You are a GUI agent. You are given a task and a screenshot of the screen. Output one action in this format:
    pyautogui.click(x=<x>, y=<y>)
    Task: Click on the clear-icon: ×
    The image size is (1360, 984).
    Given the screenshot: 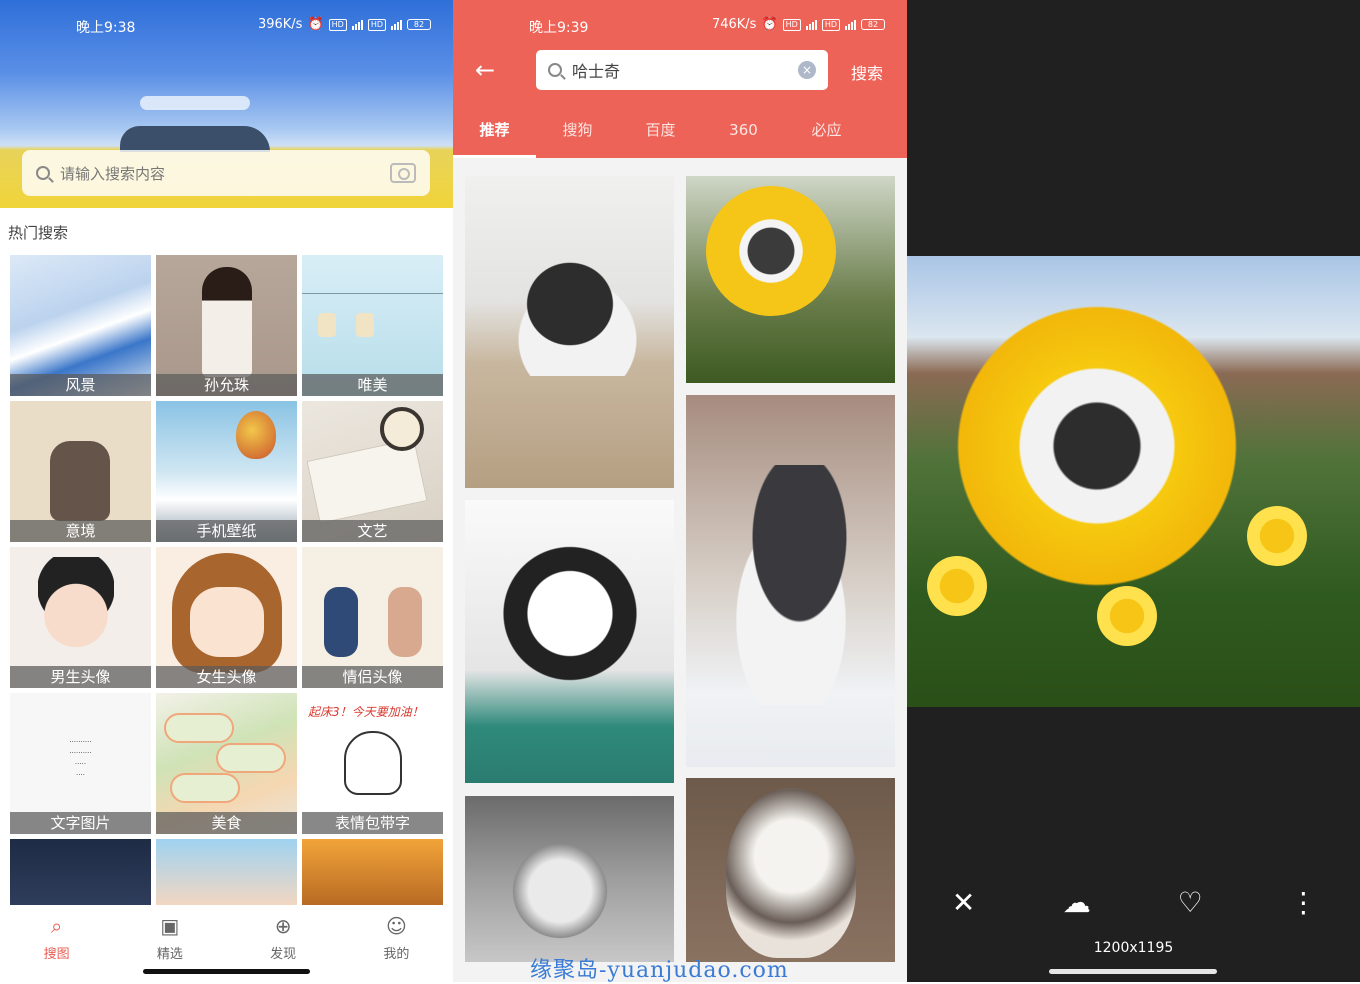 What is the action you would take?
    pyautogui.click(x=807, y=70)
    